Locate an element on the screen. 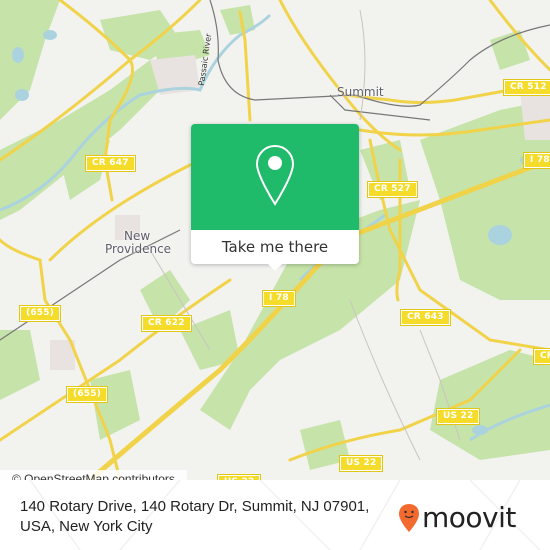  popup-header is located at coordinates (275, 177).